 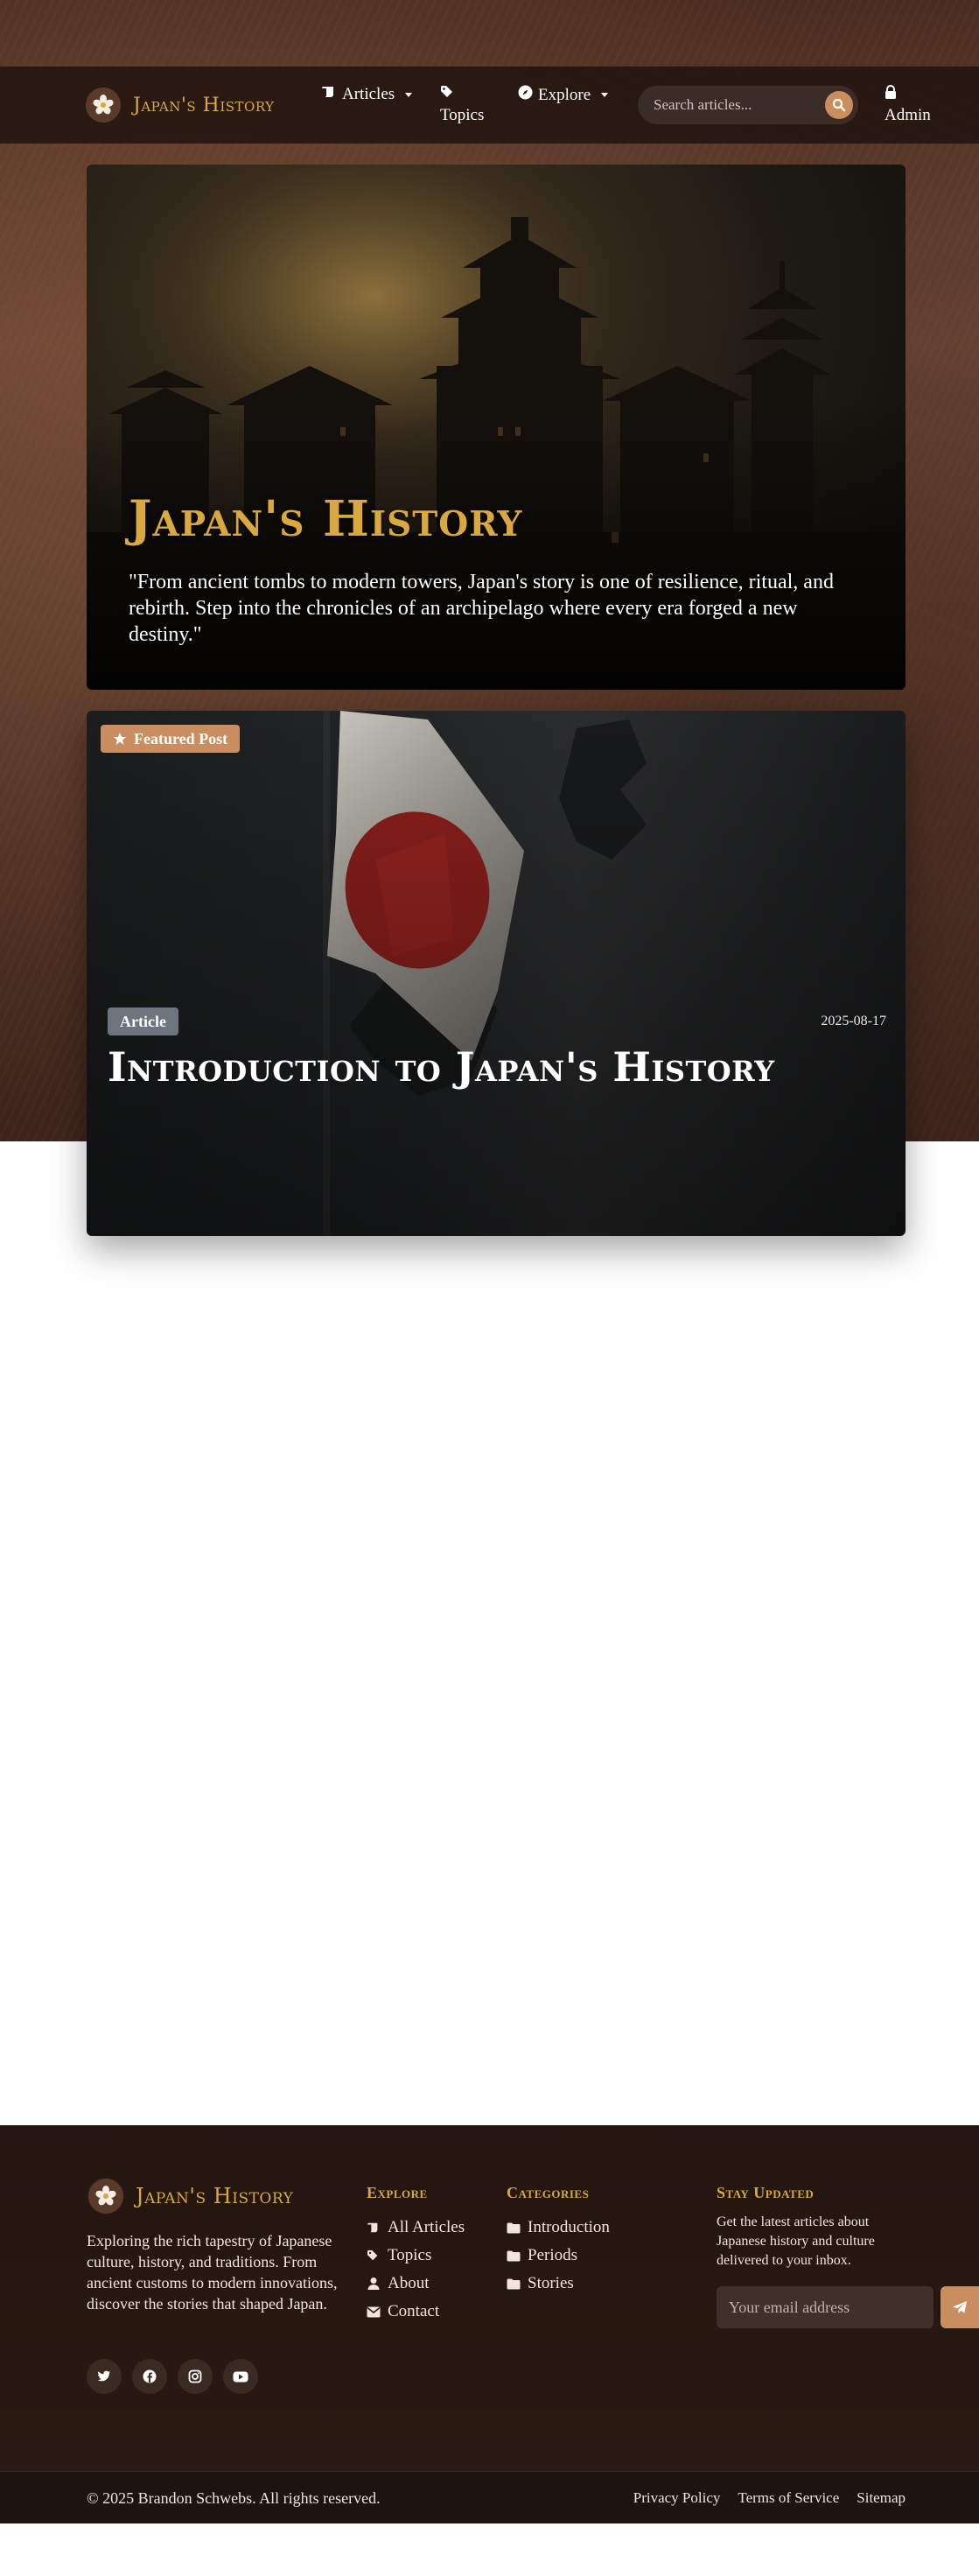 What do you see at coordinates (677, 2498) in the screenshot?
I see `privacy-policy-link: Privacy Policy` at bounding box center [677, 2498].